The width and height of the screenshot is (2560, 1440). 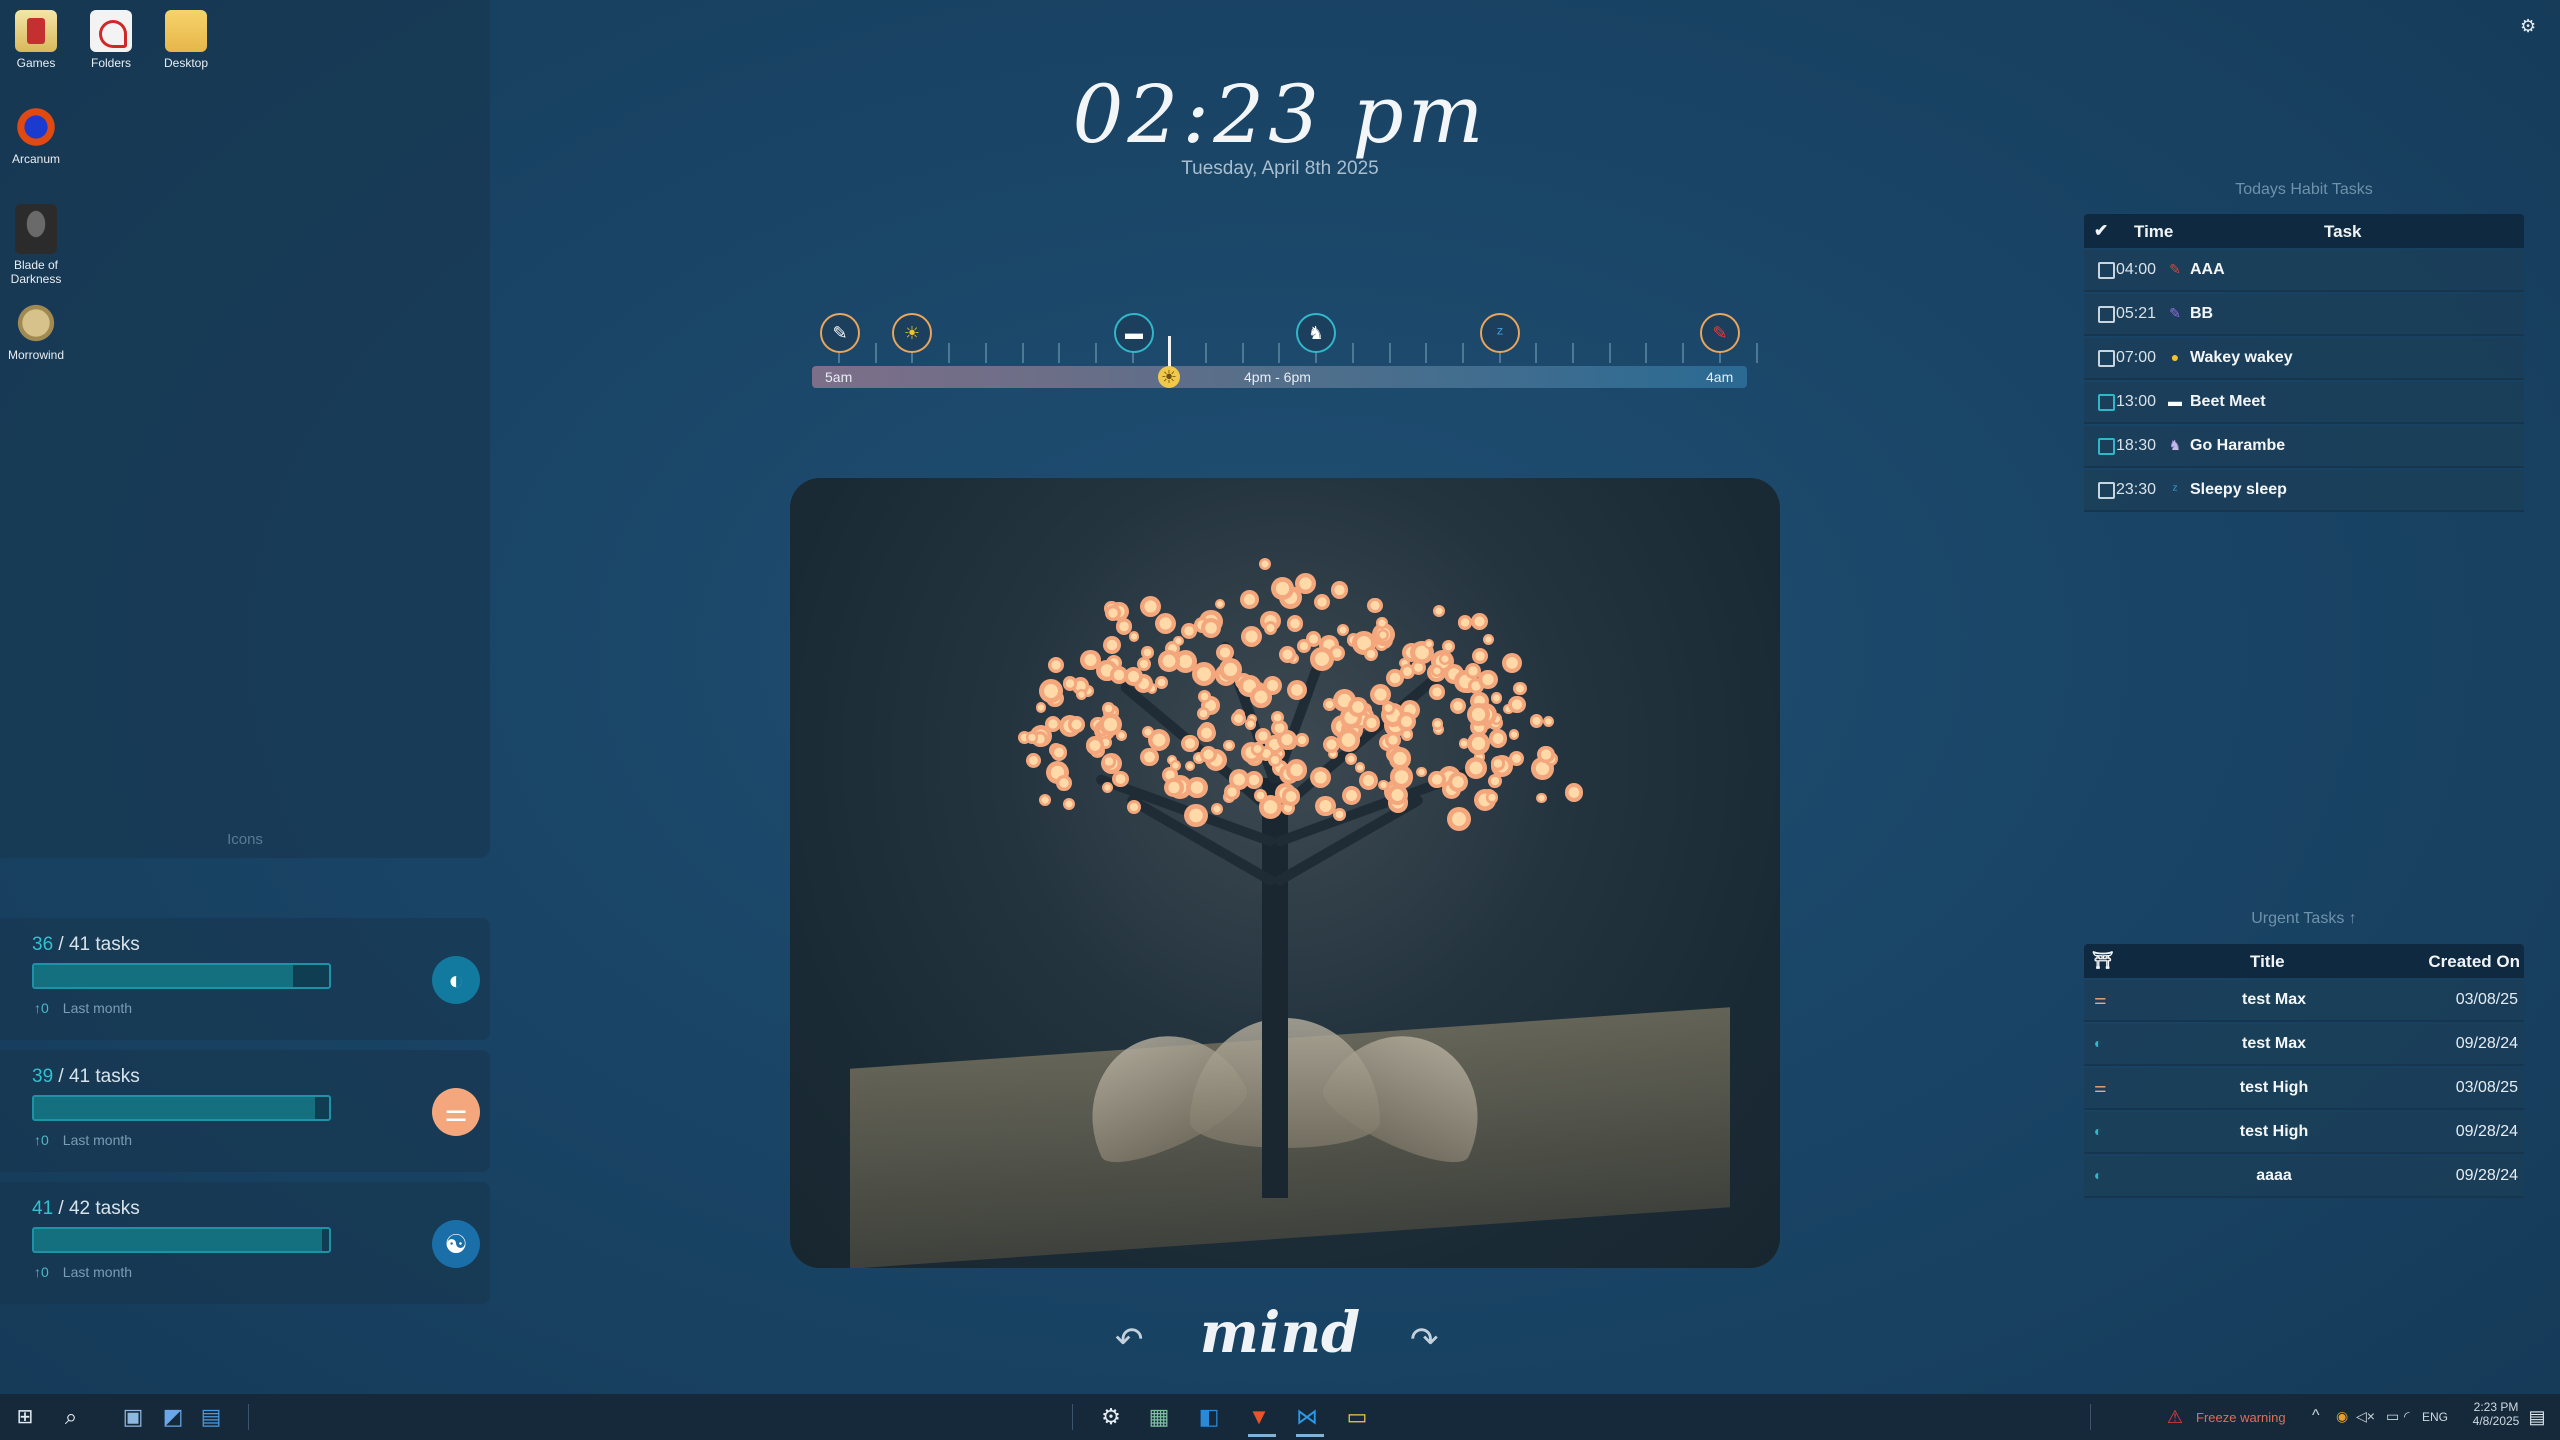 I want to click on desktop-icon-games: Games, so click(x=36, y=40).